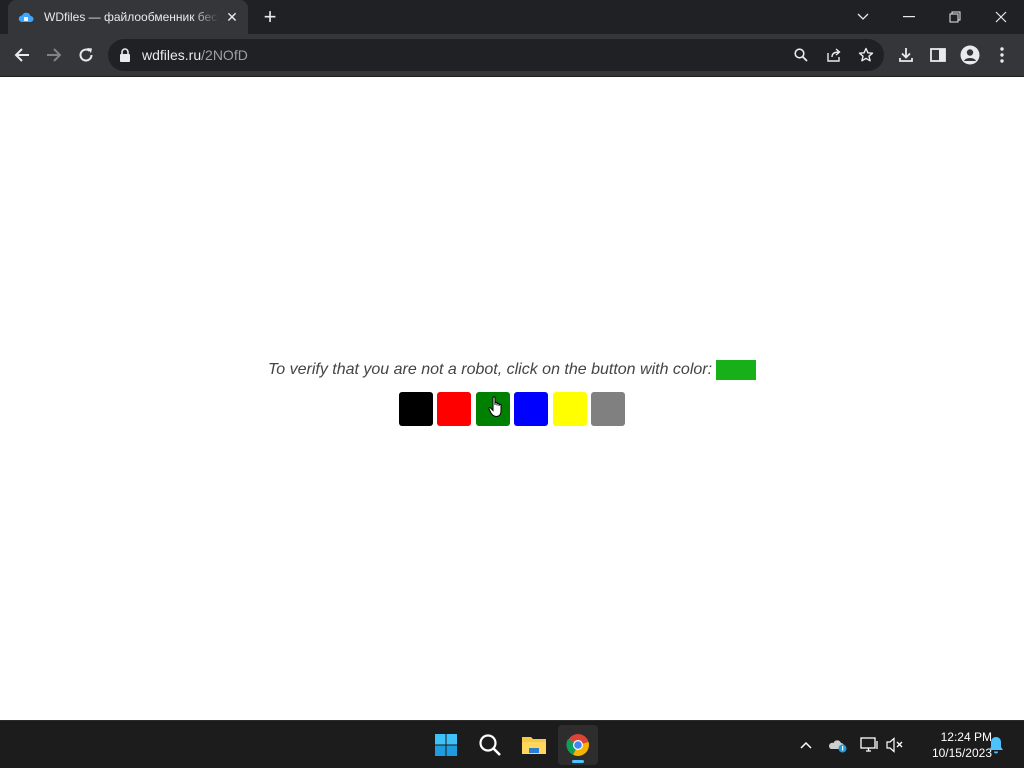  I want to click on show-hidden-icons-button, so click(806, 745).